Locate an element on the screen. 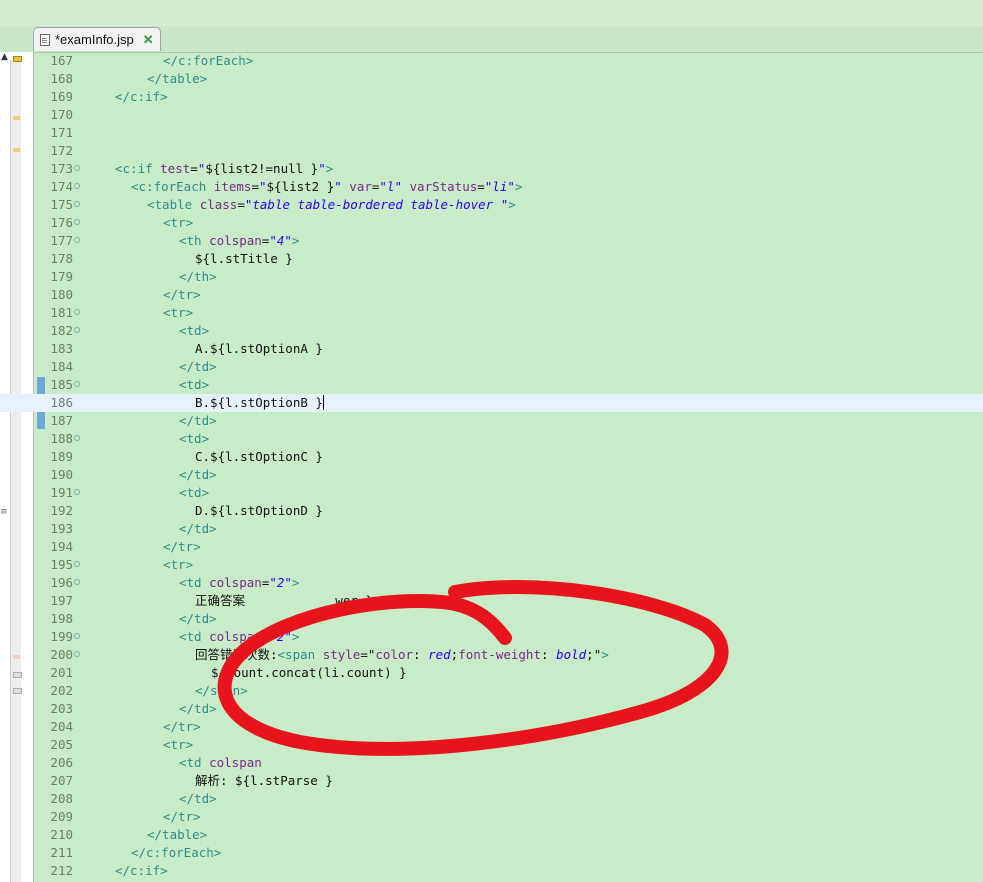  code-line: 182 <td> is located at coordinates (491, 331).